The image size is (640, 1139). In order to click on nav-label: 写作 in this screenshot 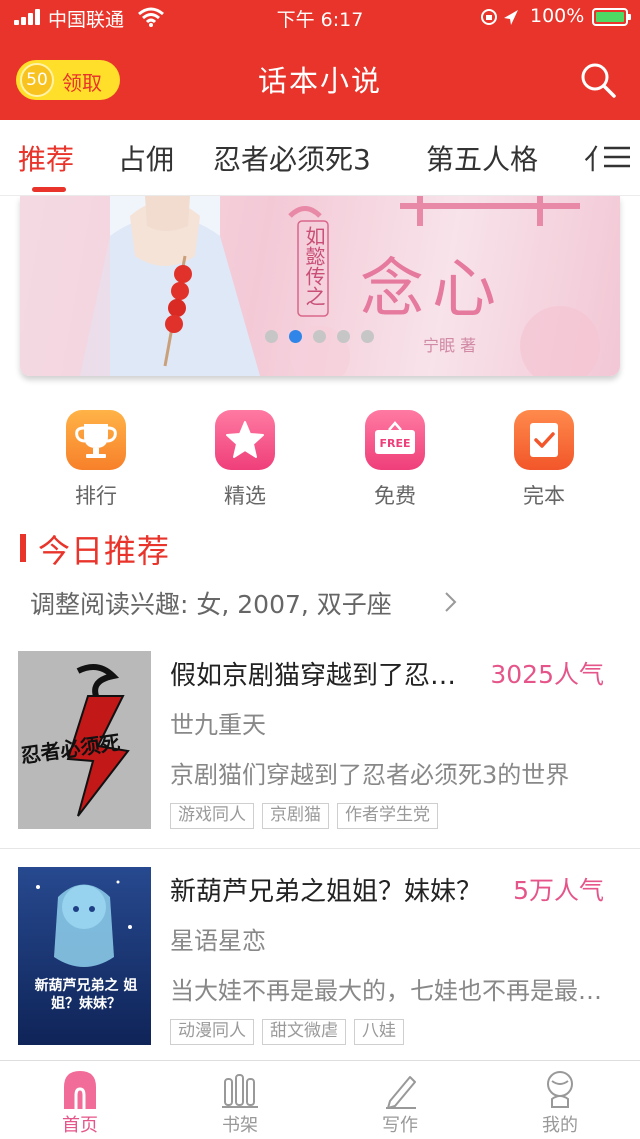, I will do `click(400, 1125)`.